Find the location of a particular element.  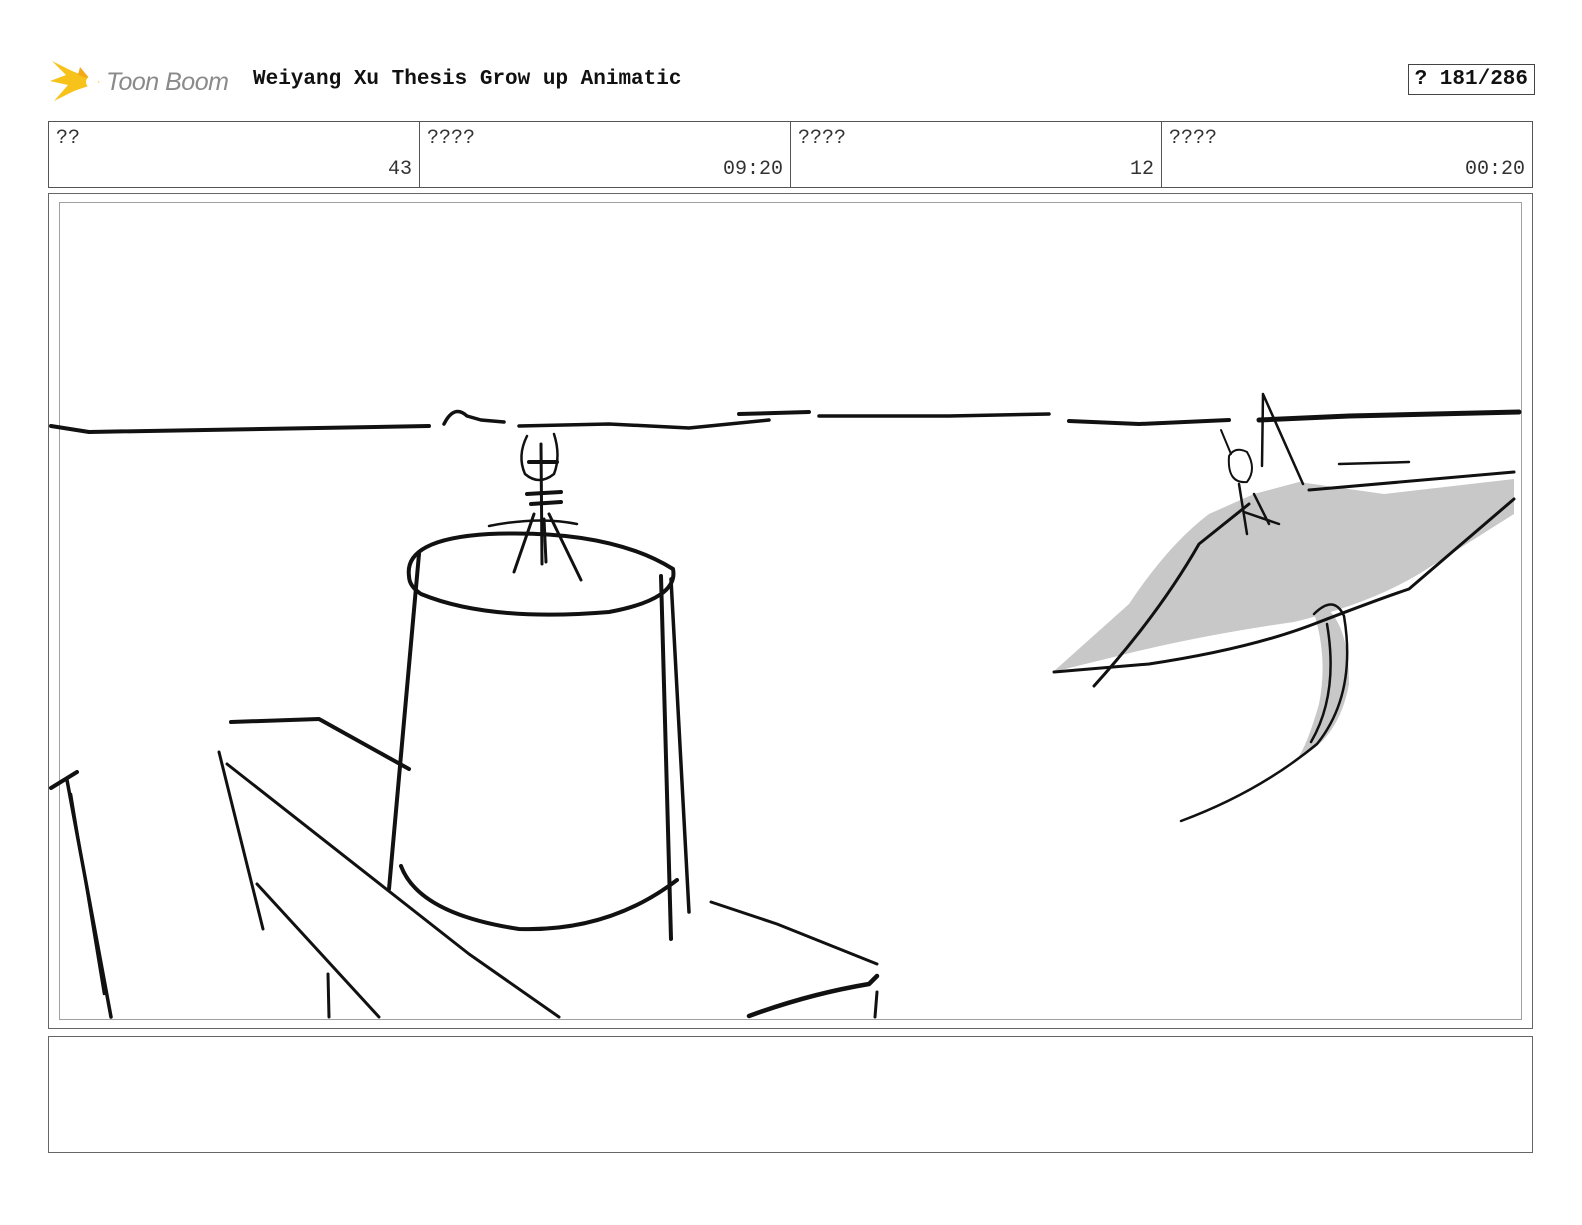

info-value: 09:20 is located at coordinates (752, 169).